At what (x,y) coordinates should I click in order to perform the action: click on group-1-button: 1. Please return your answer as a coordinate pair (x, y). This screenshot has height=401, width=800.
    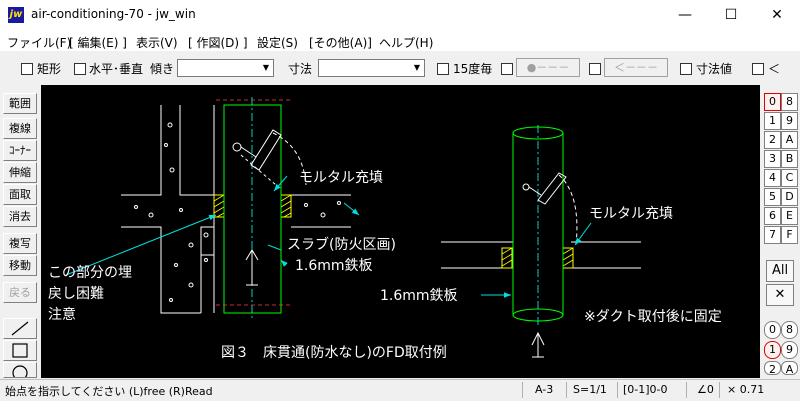
    Looking at the image, I should click on (772, 350).